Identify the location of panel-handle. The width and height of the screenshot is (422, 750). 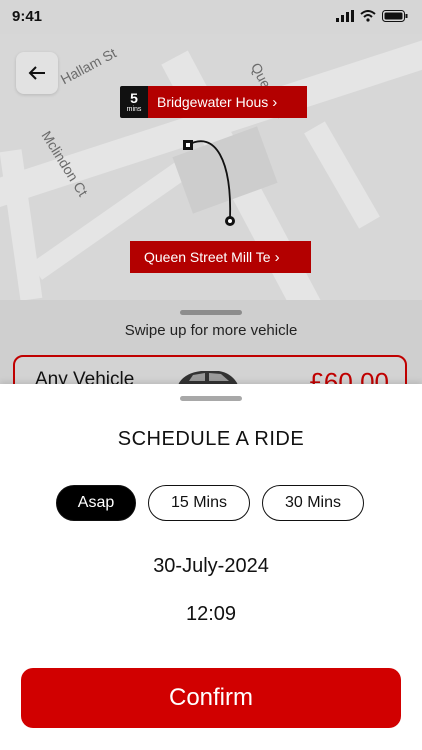
(211, 312).